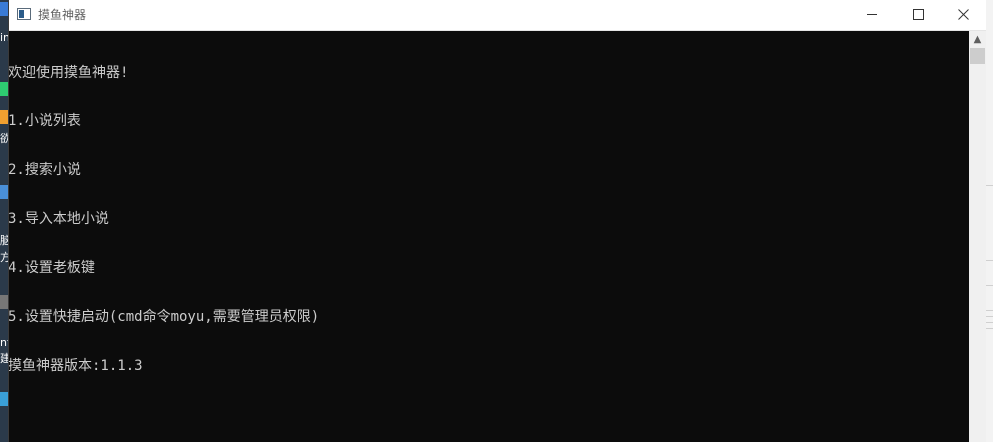 The width and height of the screenshot is (993, 442). What do you see at coordinates (62, 15) in the screenshot?
I see `window-title: 摸鱼神器` at bounding box center [62, 15].